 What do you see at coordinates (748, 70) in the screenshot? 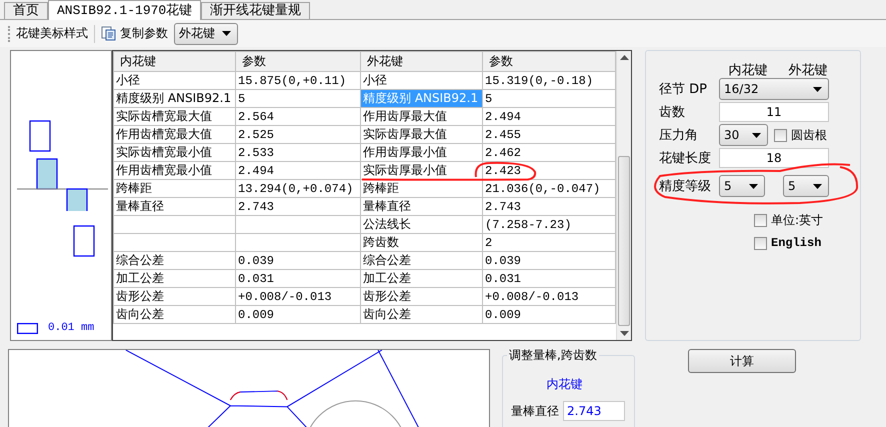
I see `column-label: 内花键` at bounding box center [748, 70].